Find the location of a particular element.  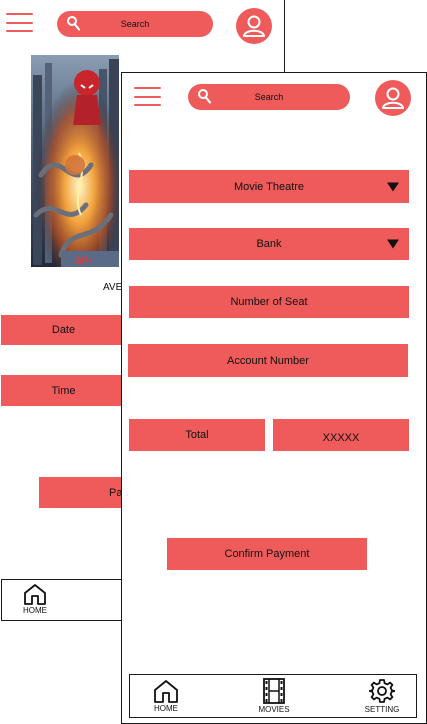

date-label: Date is located at coordinates (63, 330).